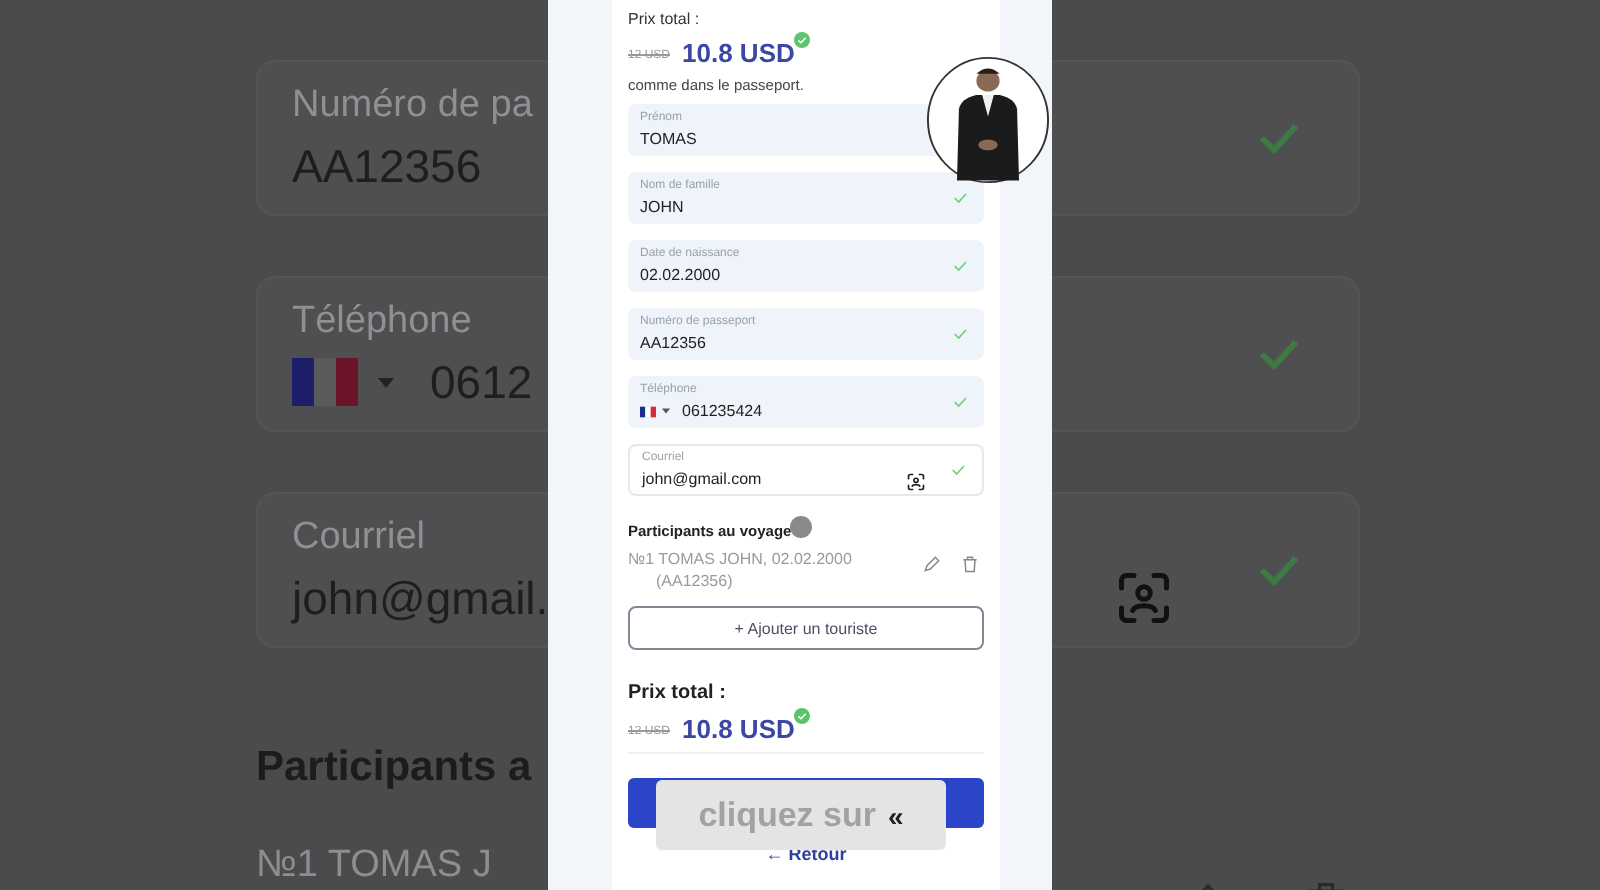  What do you see at coordinates (360, 537) in the screenshot?
I see `field-label: Courriel` at bounding box center [360, 537].